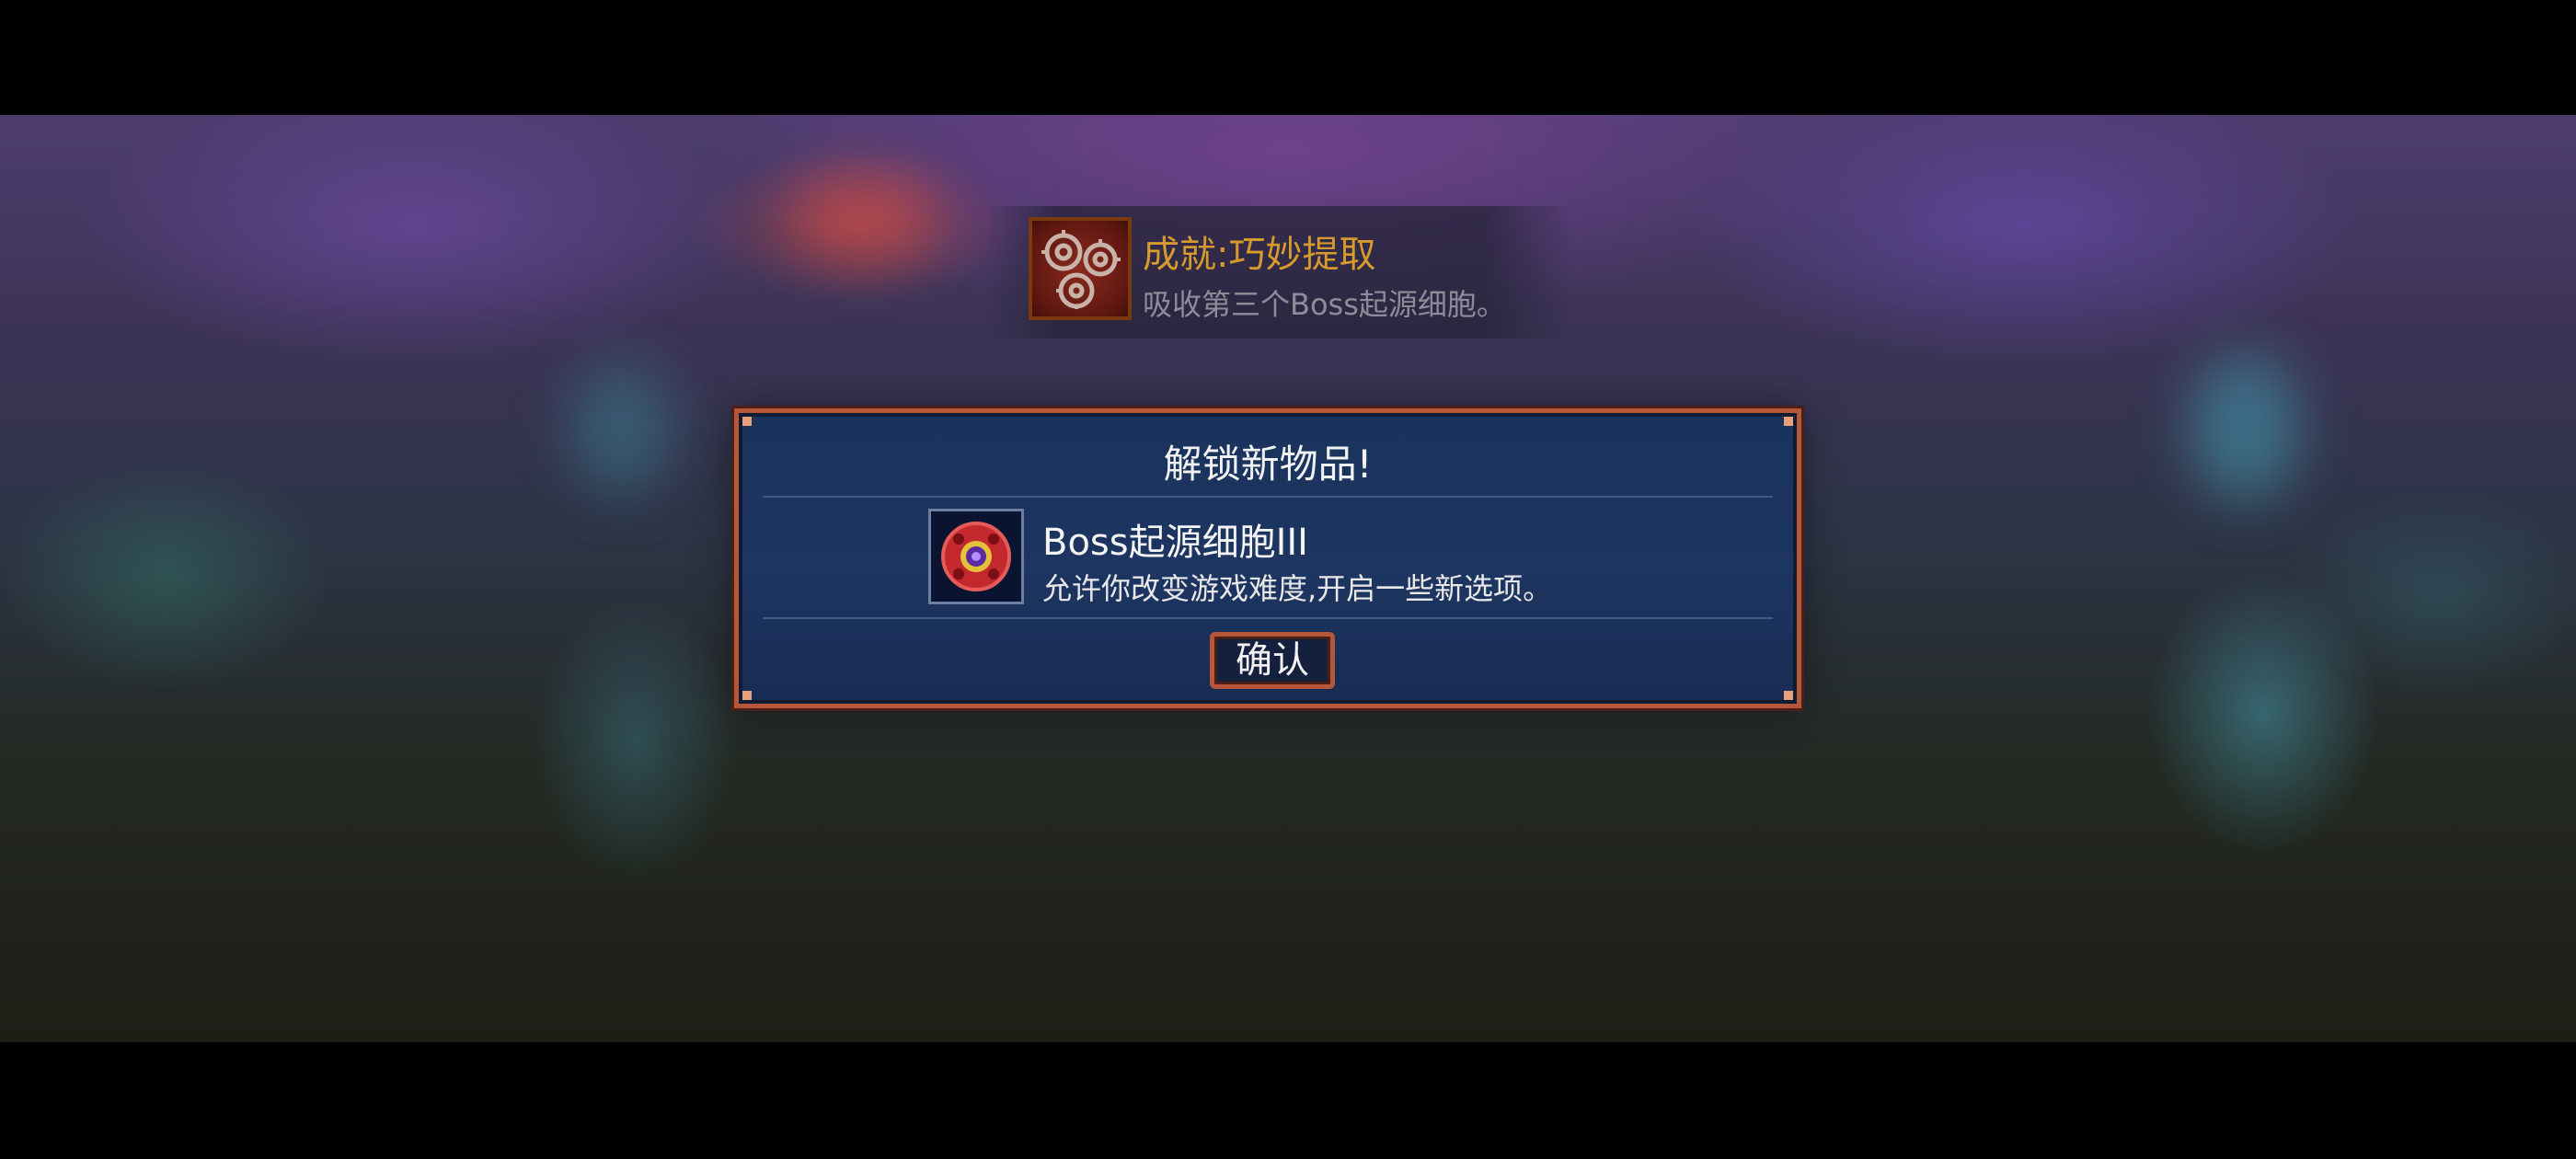  I want to click on unlock-dialog: 解锁新物品! Boss起源细胞III 允许你改变游戏难度,开启一些新选项。 确认, so click(1267, 558).